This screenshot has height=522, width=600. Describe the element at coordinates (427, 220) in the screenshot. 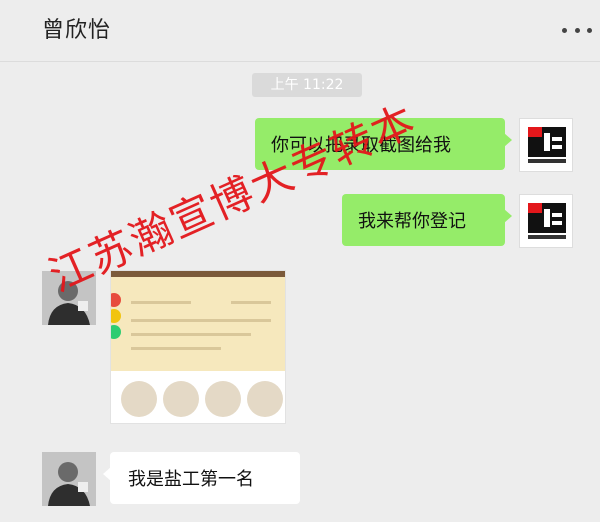

I see `message-bubble-sent: 我来帮你登记` at that location.